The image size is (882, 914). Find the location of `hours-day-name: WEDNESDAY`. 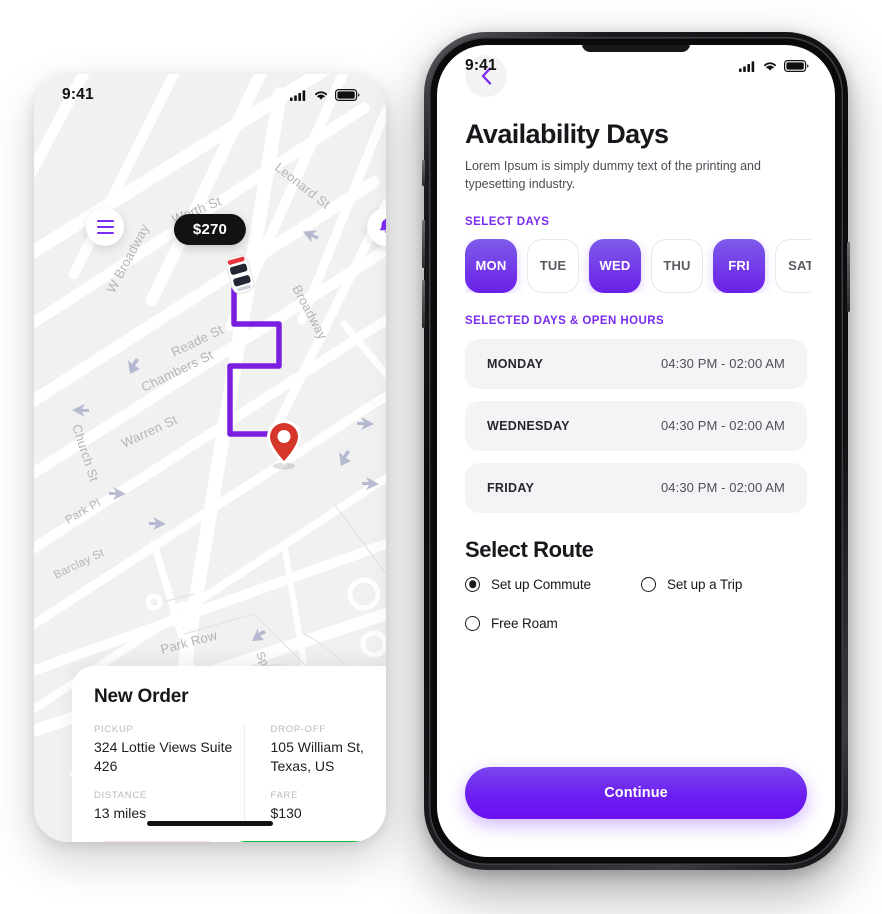

hours-day-name: WEDNESDAY is located at coordinates (528, 425).